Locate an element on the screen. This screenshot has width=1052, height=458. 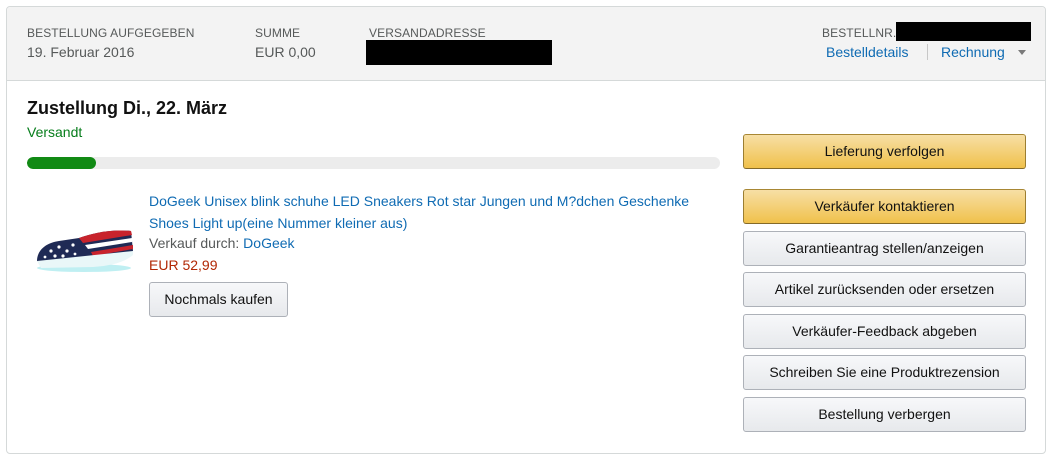
order-placed-label: BESTELLUNG AUFGEGEBEN is located at coordinates (111, 33).